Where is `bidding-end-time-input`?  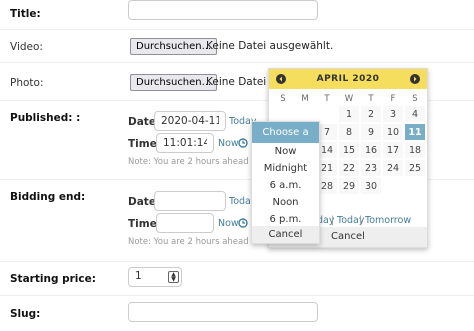 bidding-end-time-input is located at coordinates (185, 223).